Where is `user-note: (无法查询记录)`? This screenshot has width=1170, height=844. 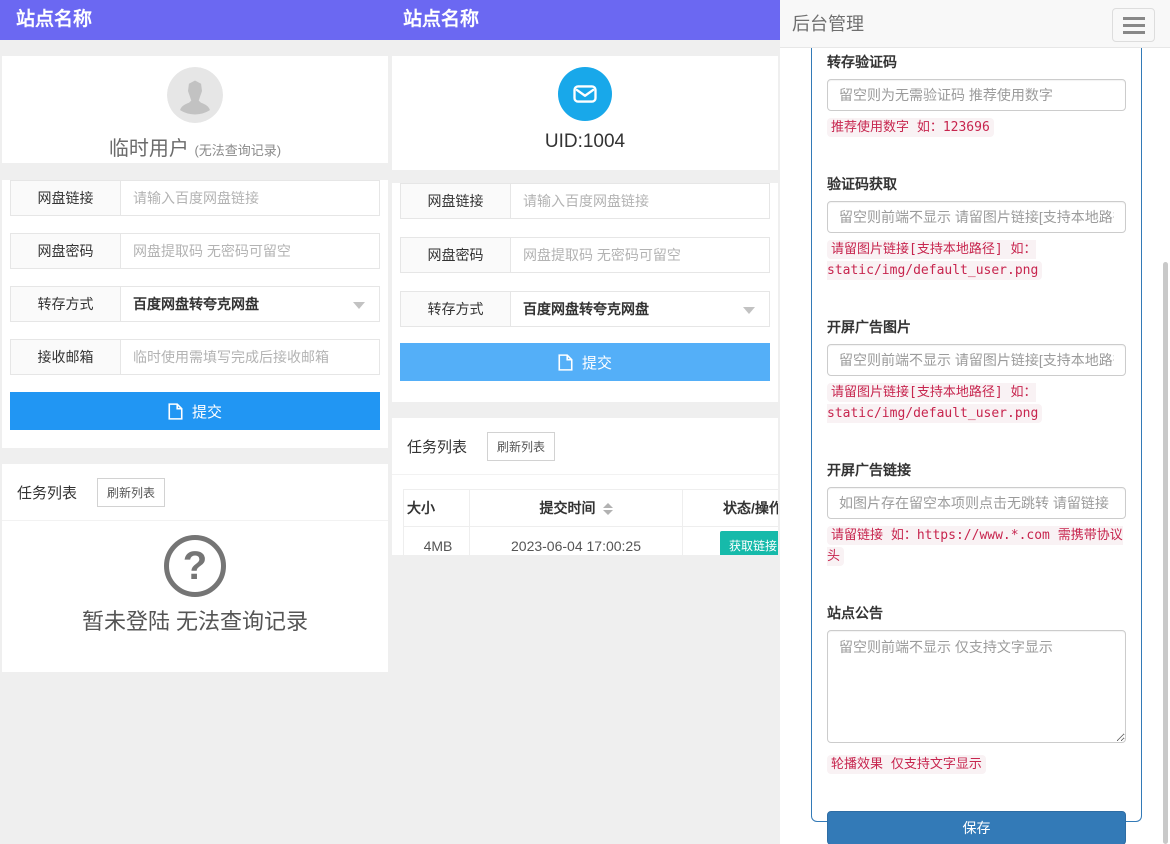
user-note: (无法查询记录) is located at coordinates (238, 150).